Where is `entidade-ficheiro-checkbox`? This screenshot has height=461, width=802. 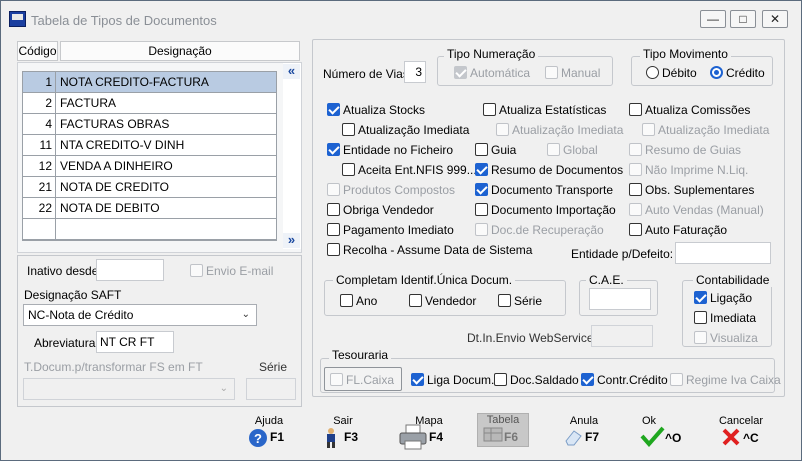 entidade-ficheiro-checkbox is located at coordinates (333, 149).